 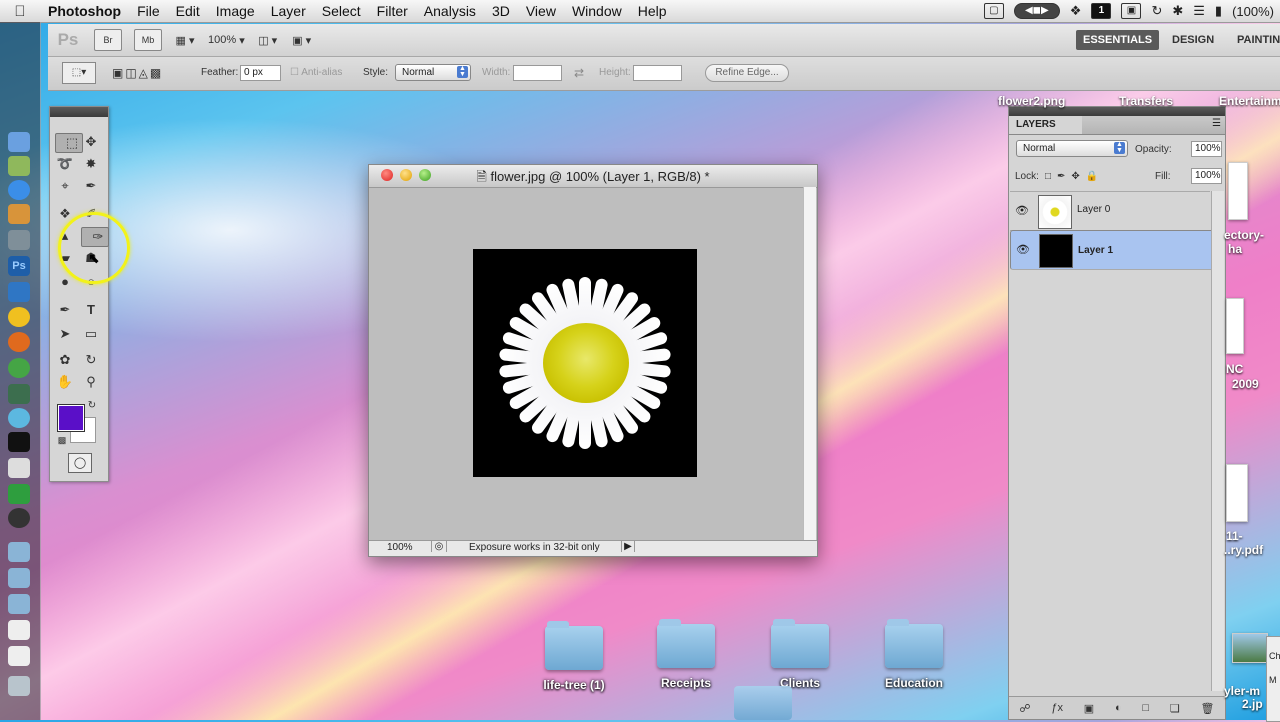 What do you see at coordinates (593, 176) in the screenshot?
I see `document-title-bar: 🗎 flower.jpg @ 100% (Layer 1, RGB/8) *` at bounding box center [593, 176].